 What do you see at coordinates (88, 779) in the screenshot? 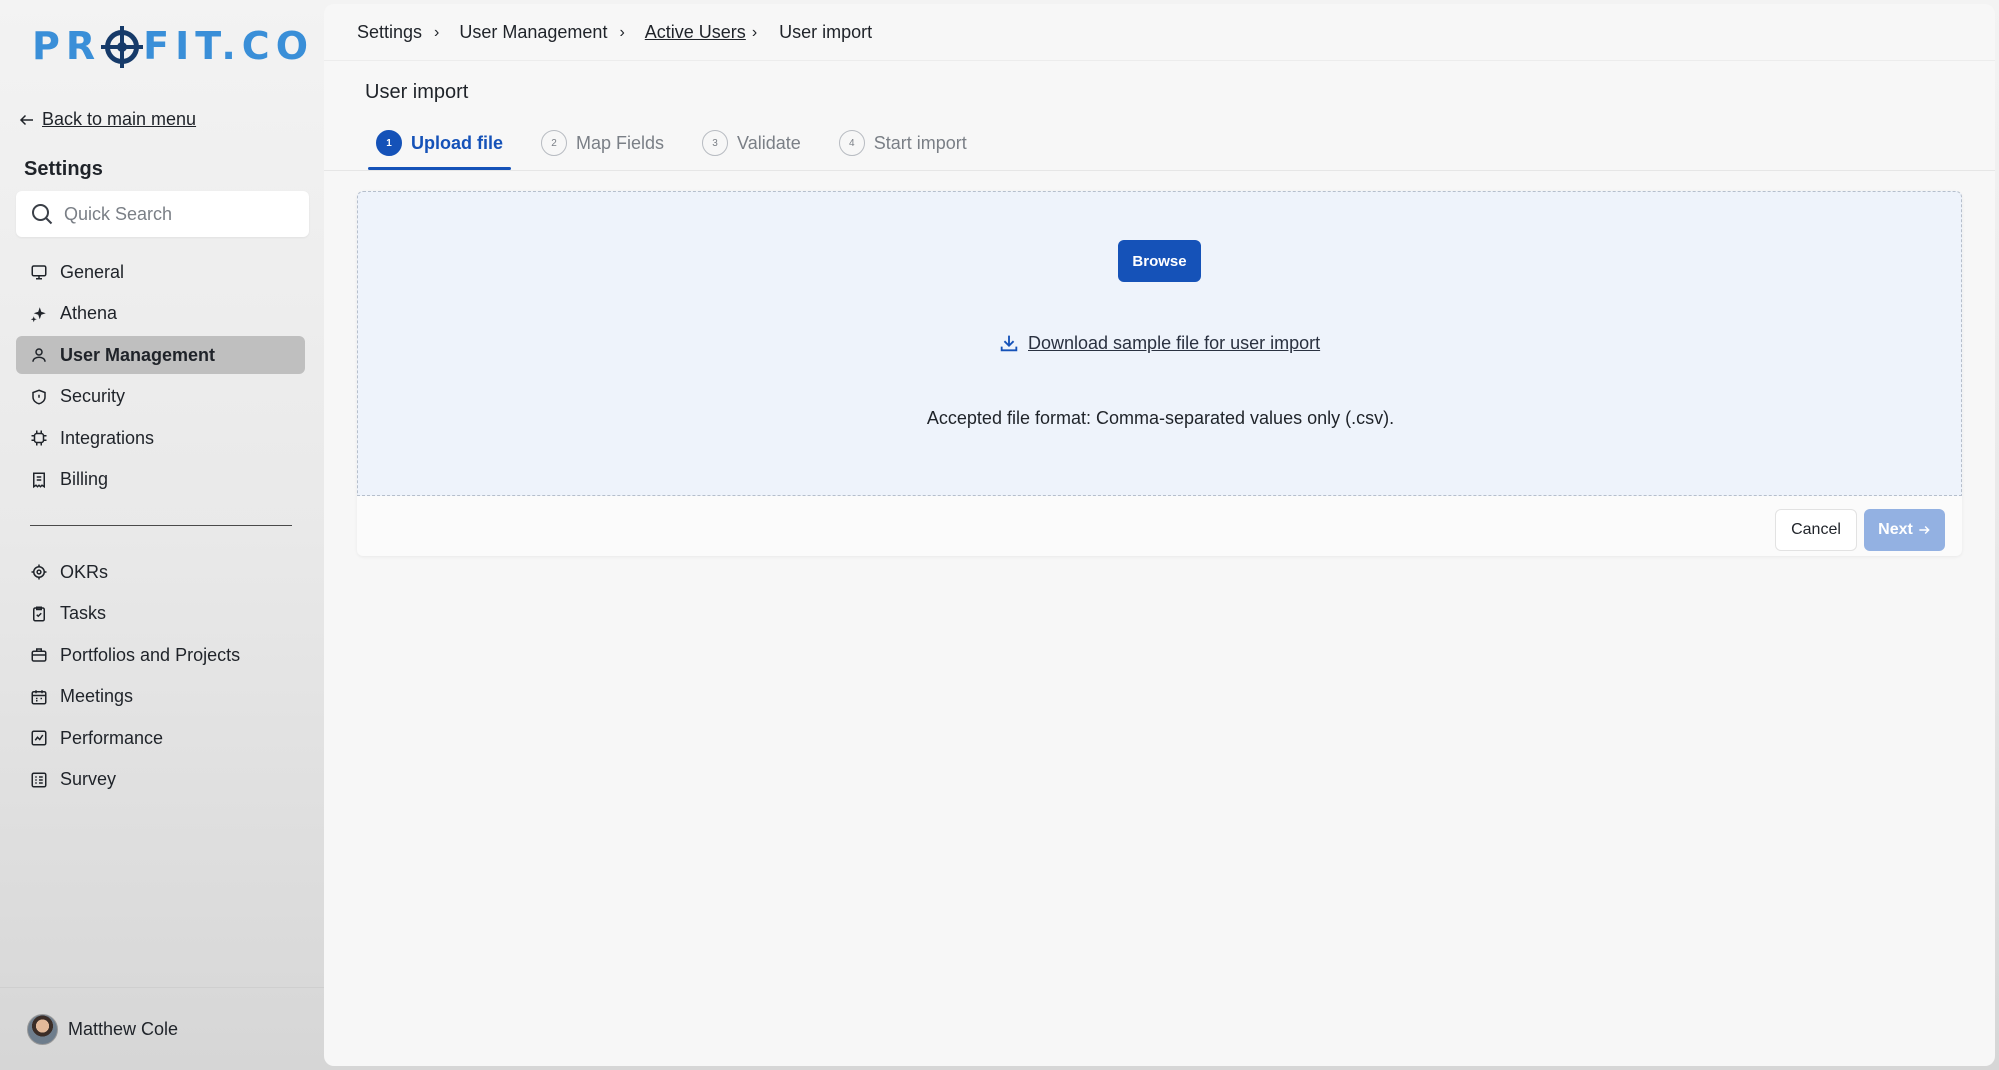
I see `sidebar-item-label: Survey` at bounding box center [88, 779].